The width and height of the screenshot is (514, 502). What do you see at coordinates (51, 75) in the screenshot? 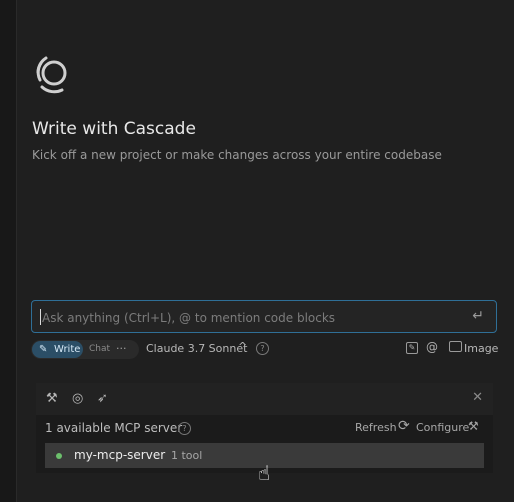
I see `cascade-logo-icon` at bounding box center [51, 75].